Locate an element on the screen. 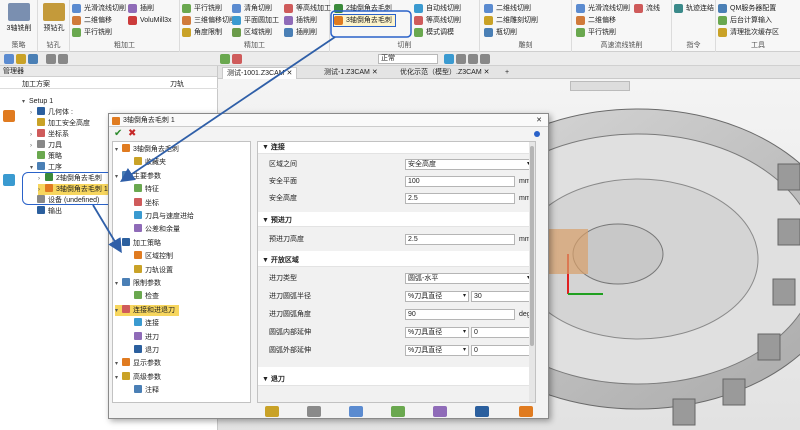  section-retract: ▼ 退刀 is located at coordinates (396, 380).